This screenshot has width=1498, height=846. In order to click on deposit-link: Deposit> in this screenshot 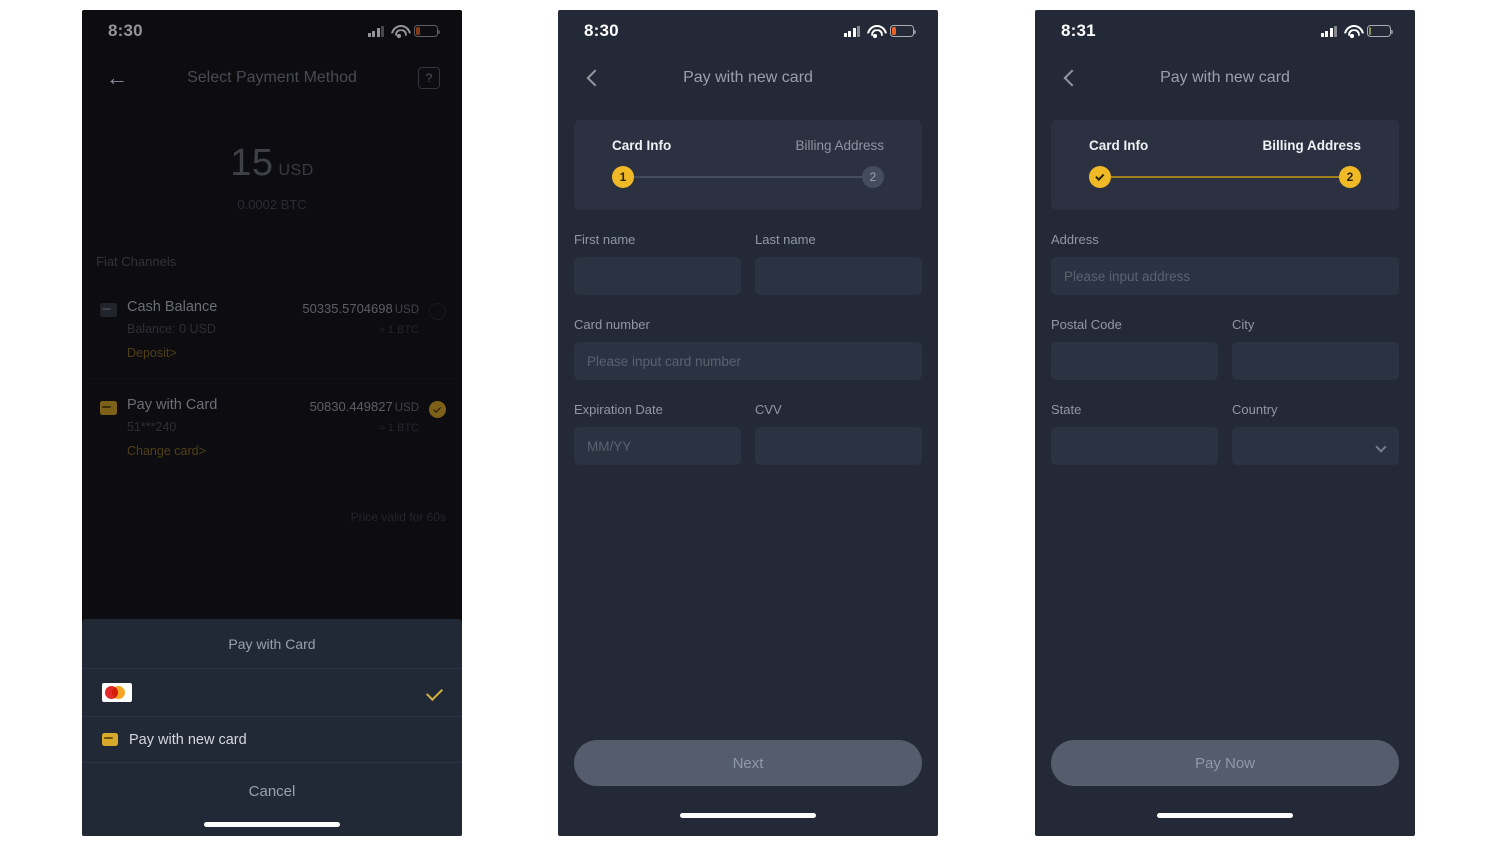, I will do `click(214, 353)`.